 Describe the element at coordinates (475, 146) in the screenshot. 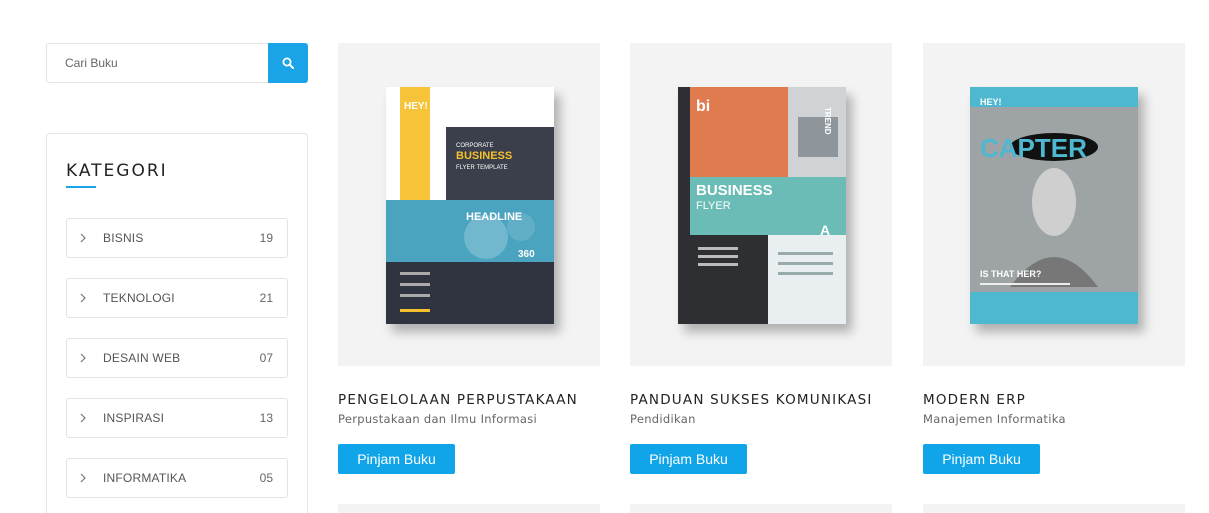

I see `svg-text: CORPORATE` at that location.